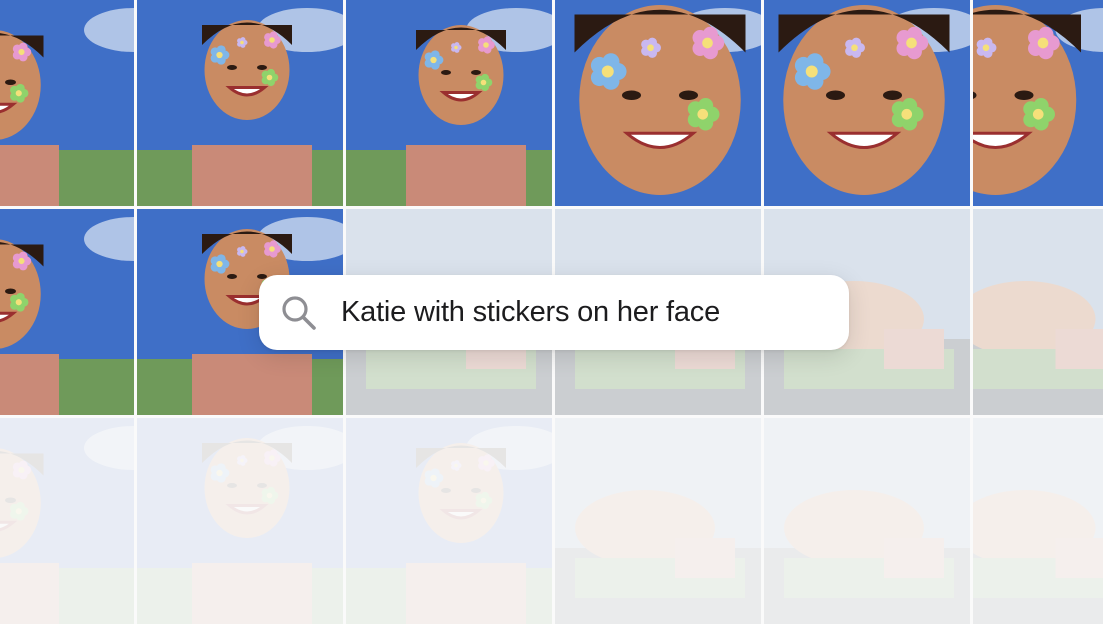 Image resolution: width=1103 pixels, height=624 pixels. Describe the element at coordinates (299, 312) in the screenshot. I see `magnifying-glass-icon` at that location.